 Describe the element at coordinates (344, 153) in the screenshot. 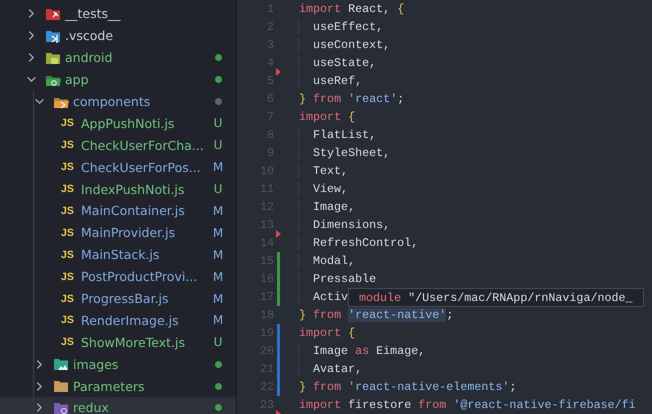

I see `code-line: StyleSheet,` at that location.